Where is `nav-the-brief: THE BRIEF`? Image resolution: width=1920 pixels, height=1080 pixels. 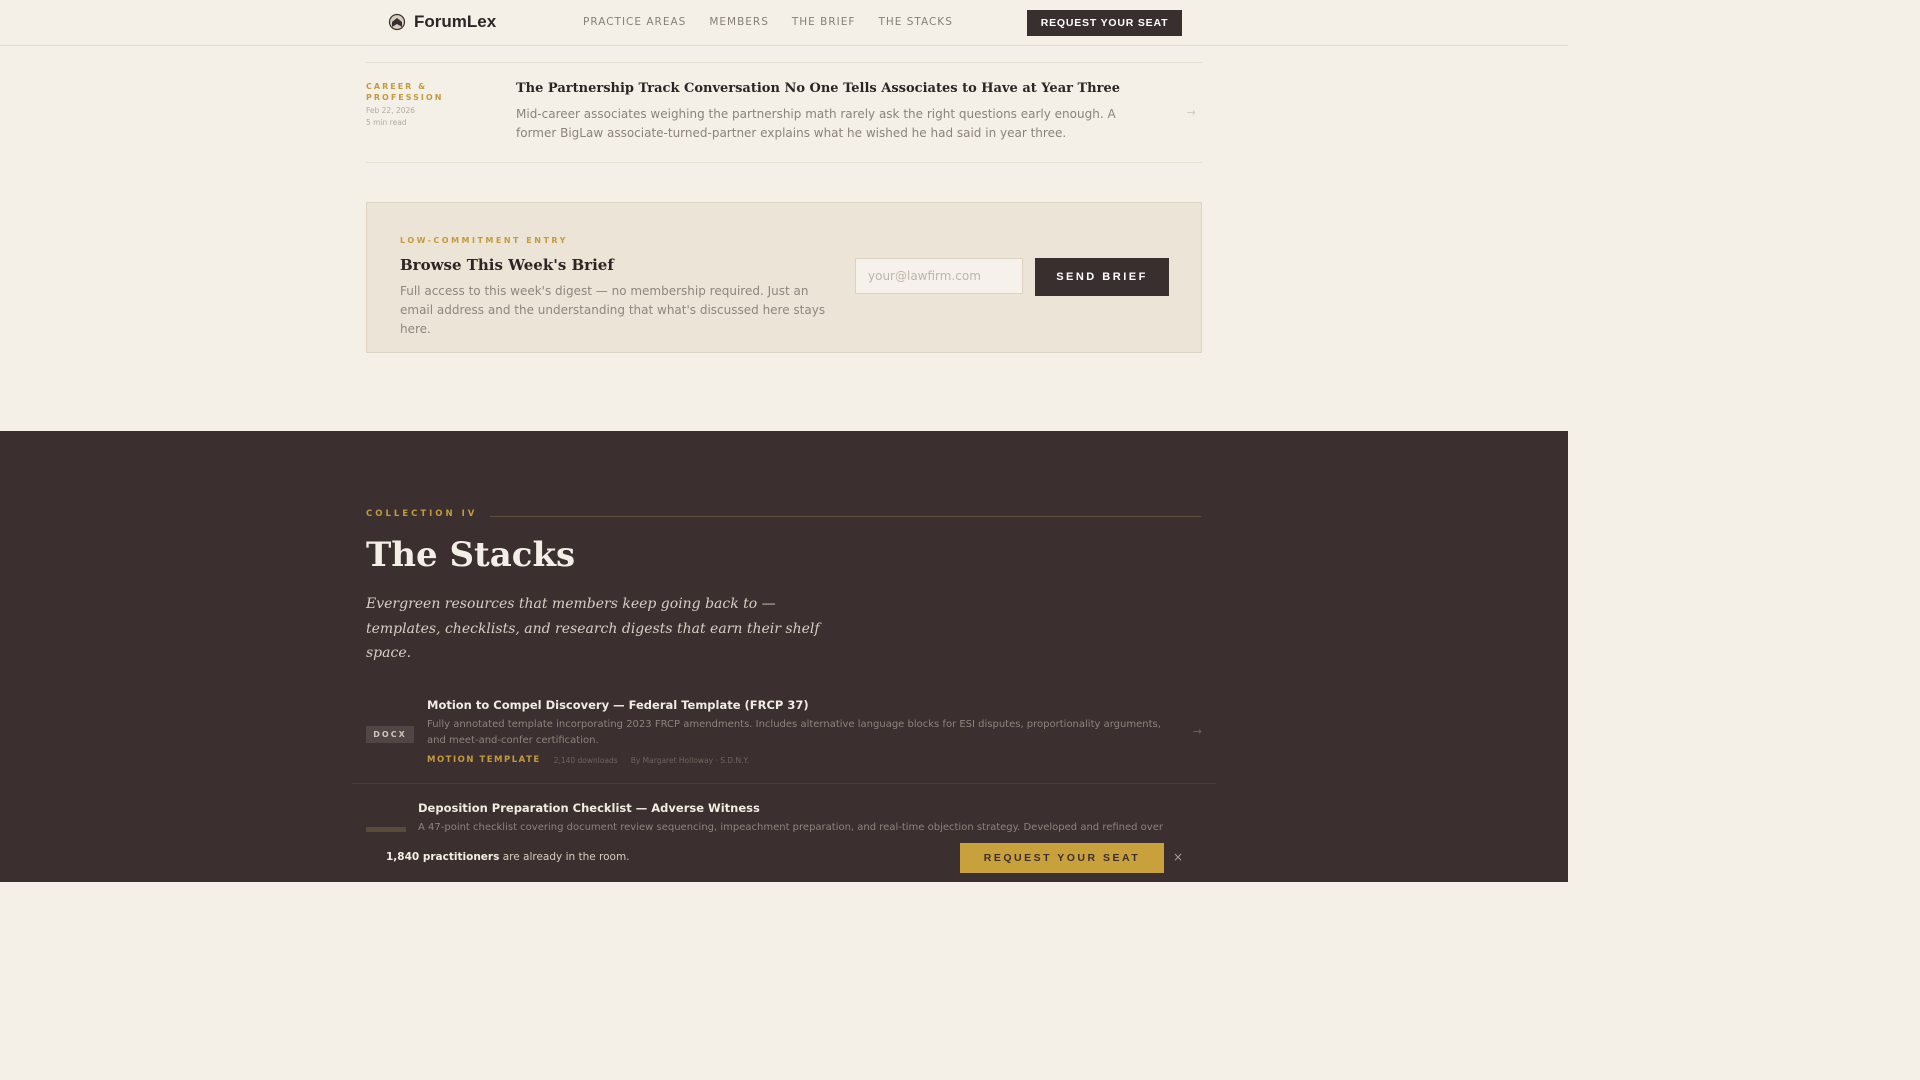 nav-the-brief: THE BRIEF is located at coordinates (824, 22).